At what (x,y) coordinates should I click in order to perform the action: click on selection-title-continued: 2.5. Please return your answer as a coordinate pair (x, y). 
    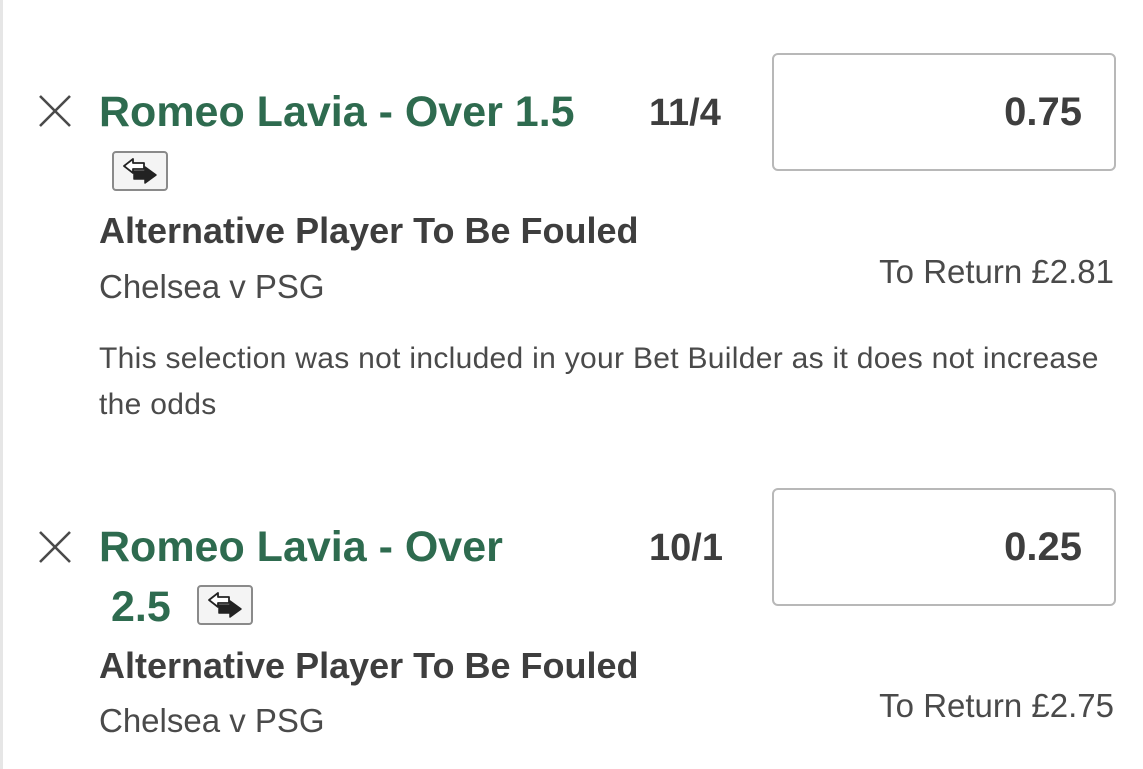
    Looking at the image, I should click on (141, 607).